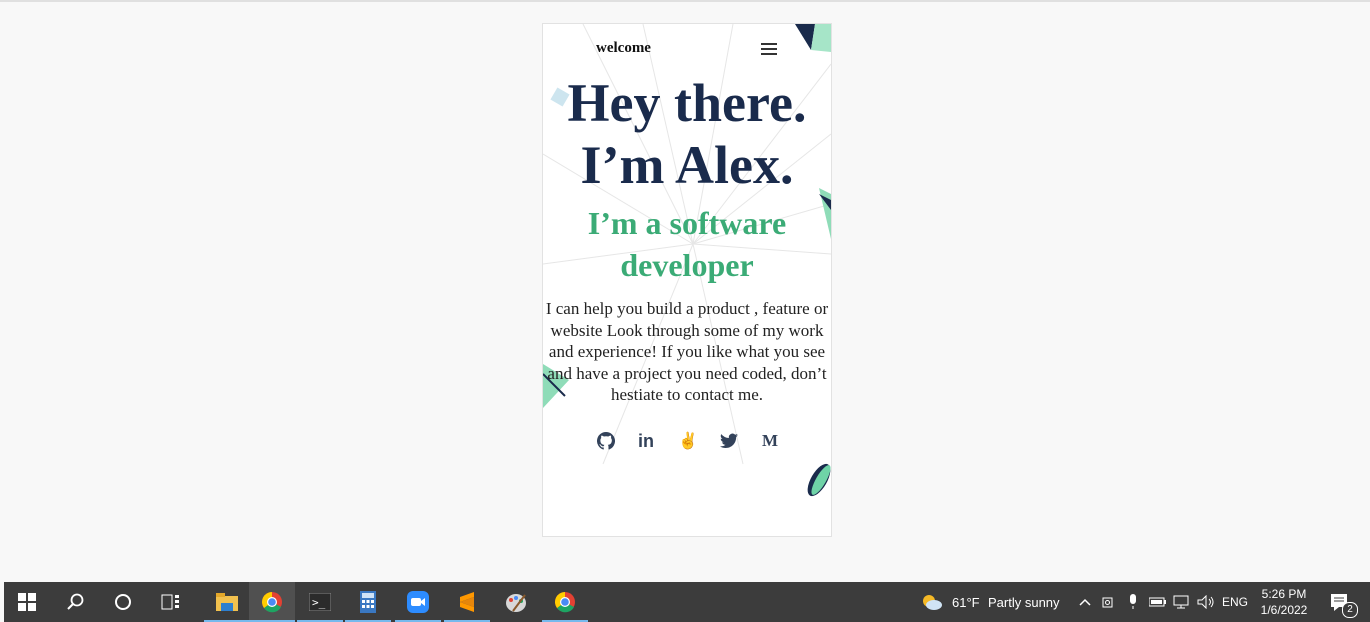  What do you see at coordinates (1024, 602) in the screenshot?
I see `weather-condition: Partly sunny` at bounding box center [1024, 602].